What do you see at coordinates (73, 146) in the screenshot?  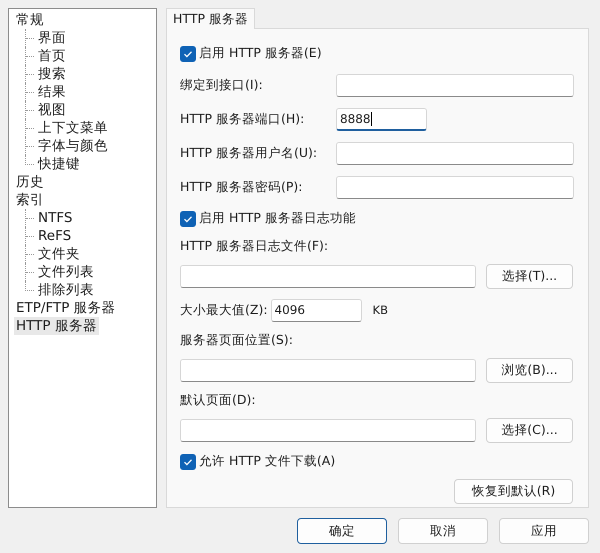 I see `tree-item: 字体与颜色` at bounding box center [73, 146].